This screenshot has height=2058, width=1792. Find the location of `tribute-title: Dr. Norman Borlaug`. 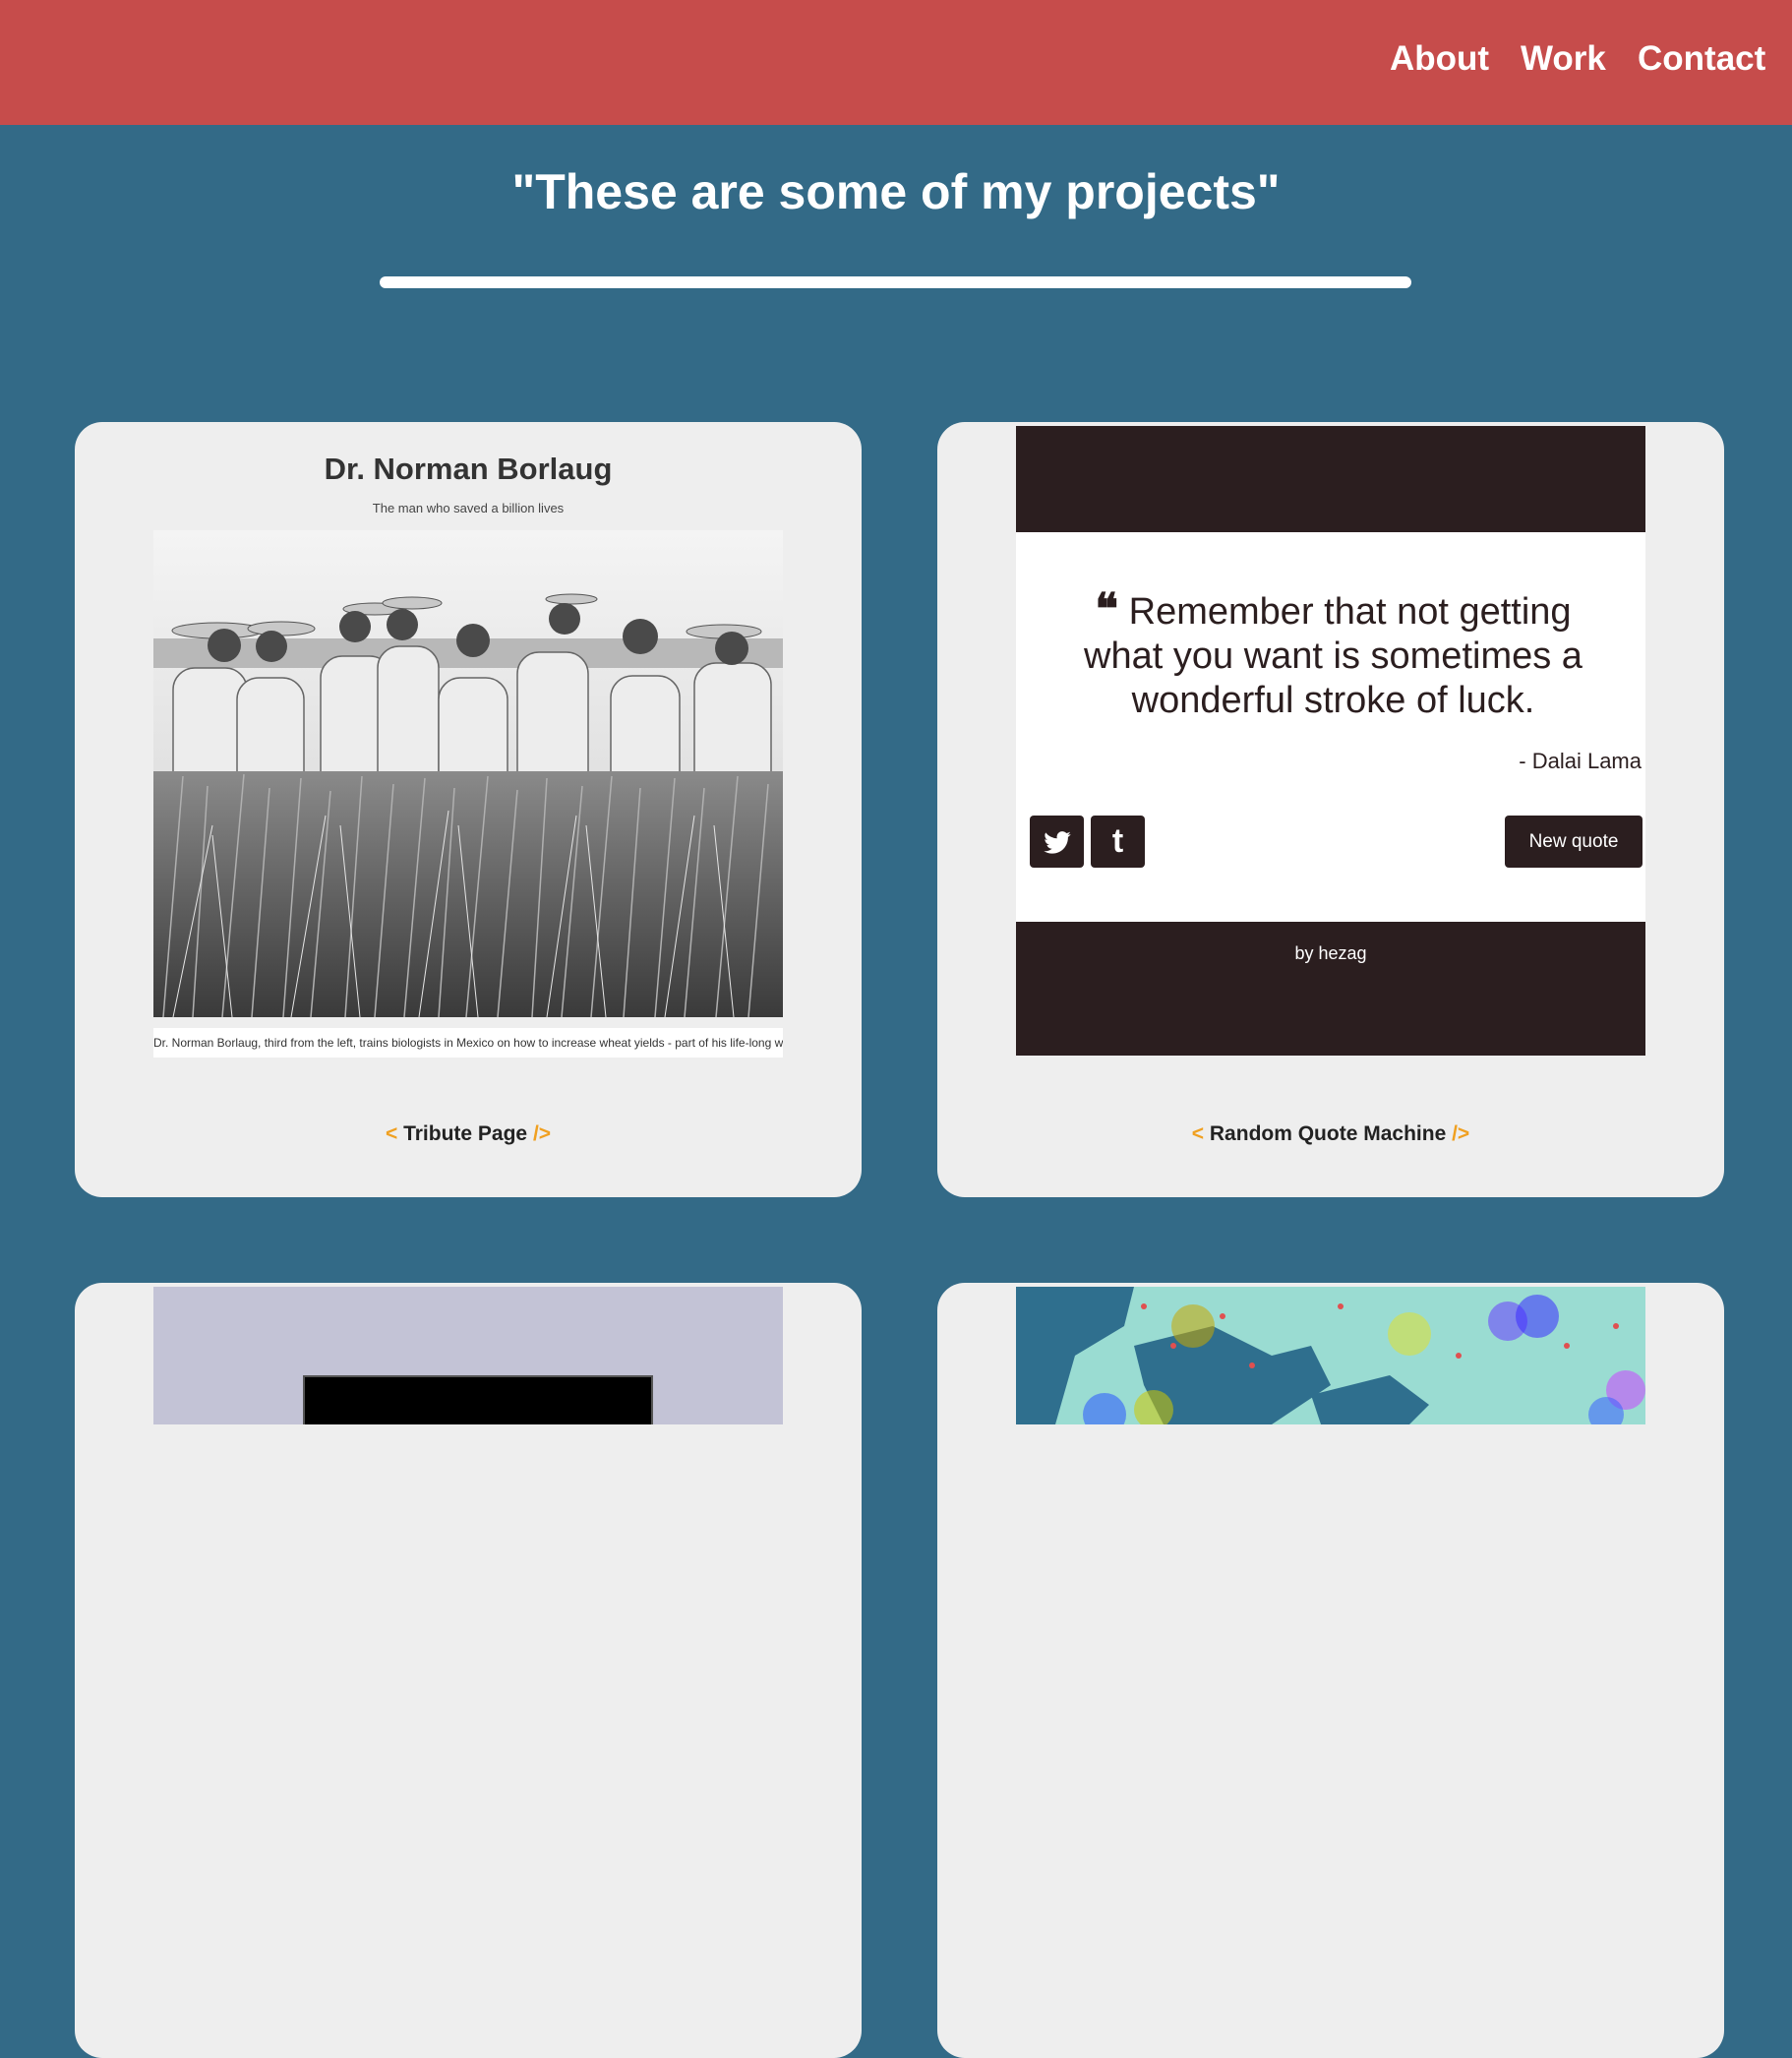

tribute-title: Dr. Norman Borlaug is located at coordinates (468, 469).